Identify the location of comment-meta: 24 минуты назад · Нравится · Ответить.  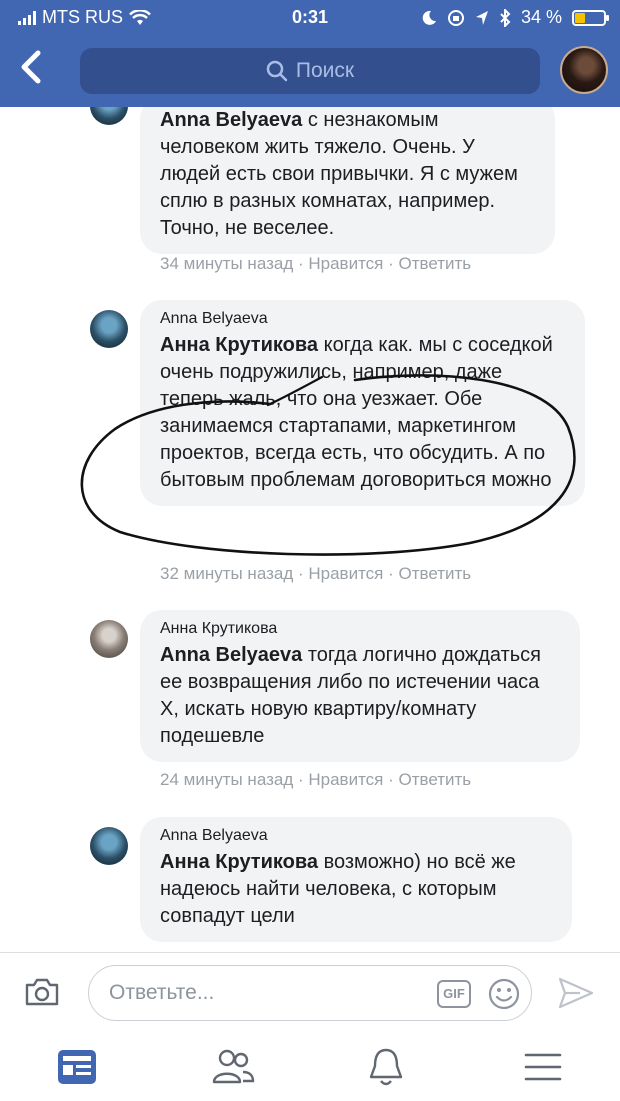
(315, 780).